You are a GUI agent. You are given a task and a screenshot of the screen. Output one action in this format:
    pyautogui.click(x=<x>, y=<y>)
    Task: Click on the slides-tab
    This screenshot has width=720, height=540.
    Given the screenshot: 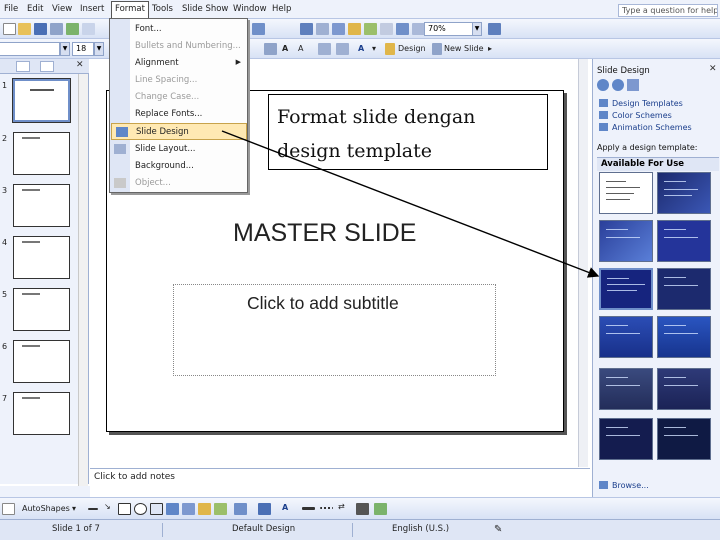 What is the action you would take?
    pyautogui.click(x=47, y=66)
    